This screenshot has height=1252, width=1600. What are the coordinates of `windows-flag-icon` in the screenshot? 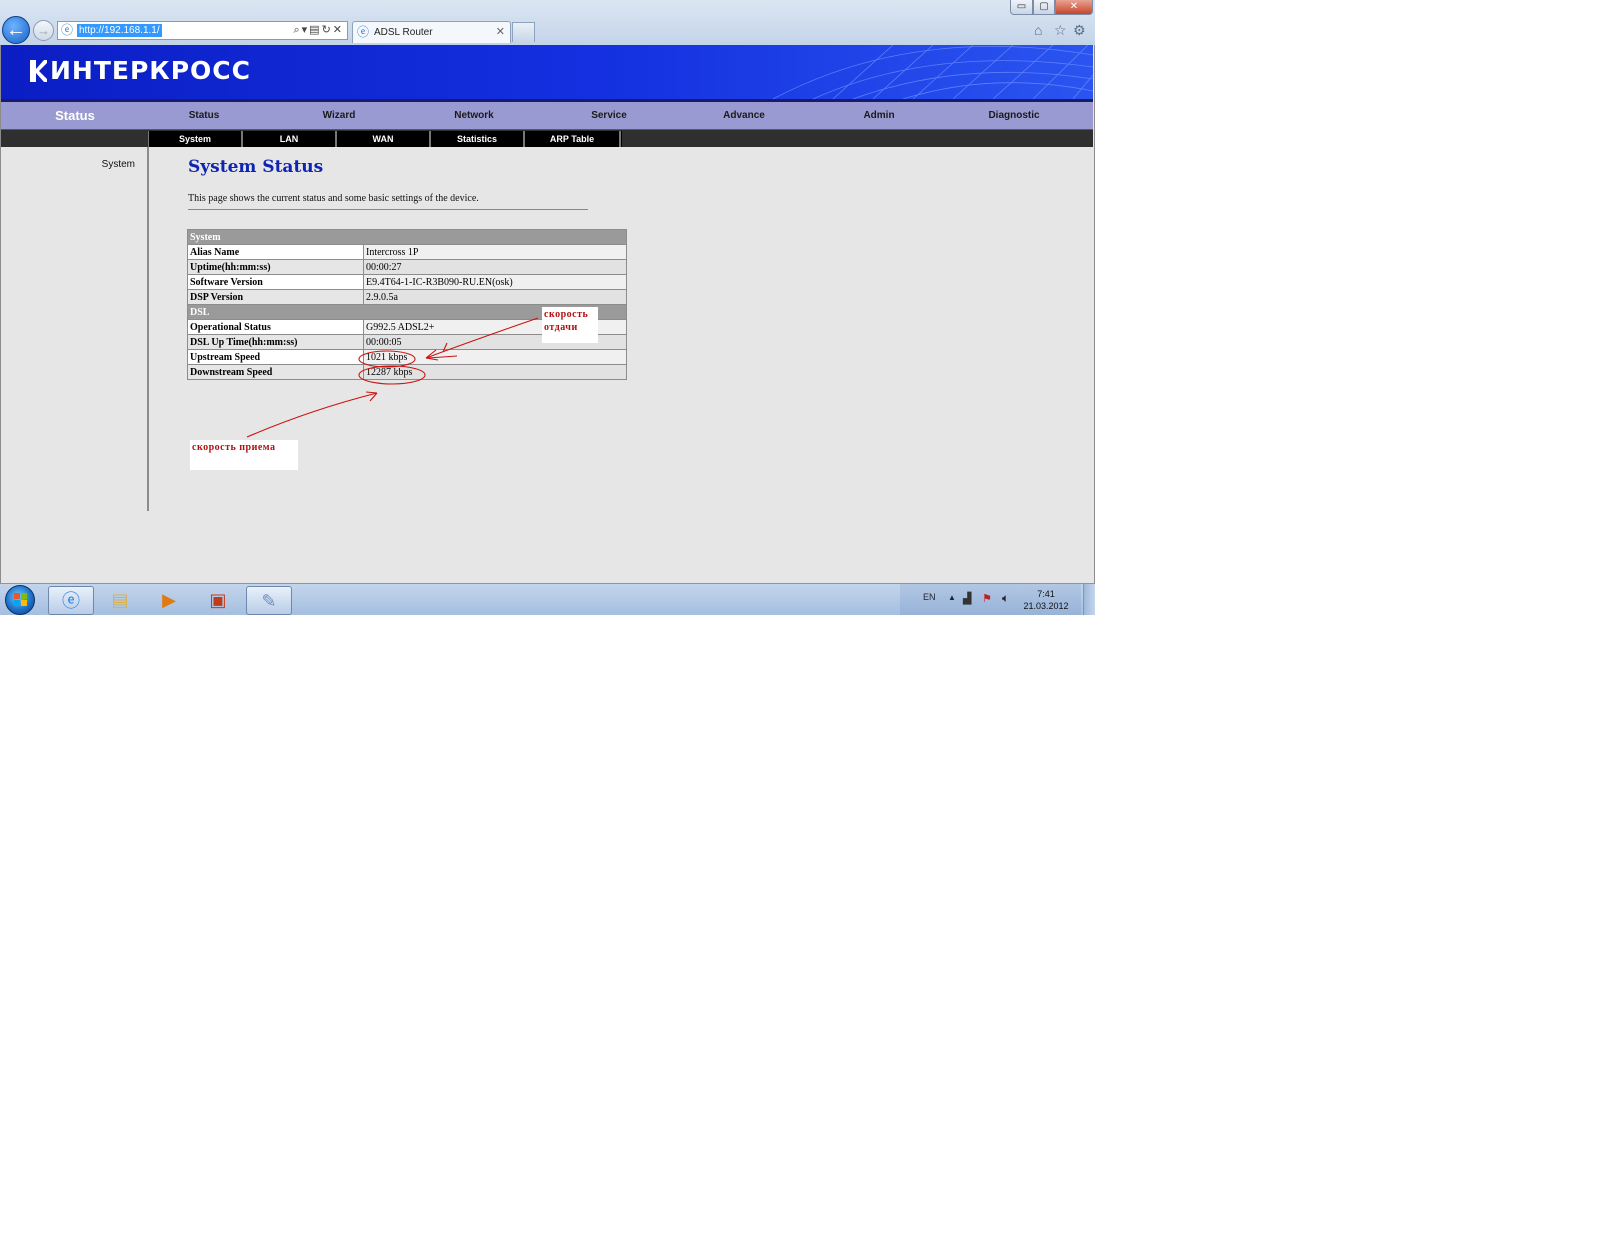 It's located at (20, 599).